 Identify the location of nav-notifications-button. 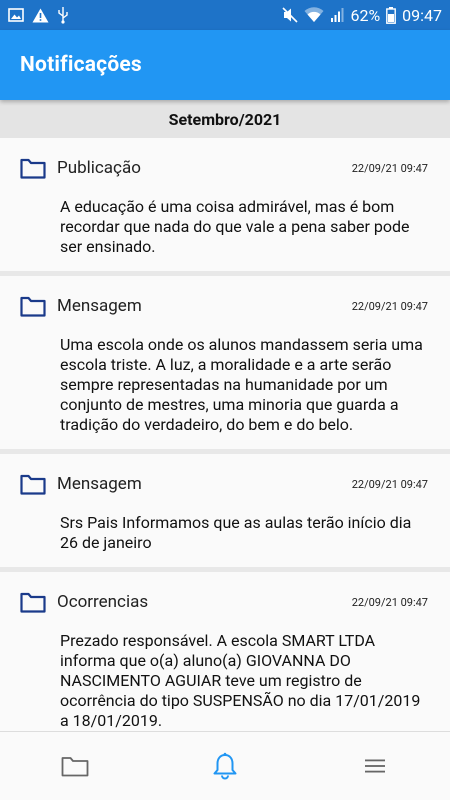
(225, 766).